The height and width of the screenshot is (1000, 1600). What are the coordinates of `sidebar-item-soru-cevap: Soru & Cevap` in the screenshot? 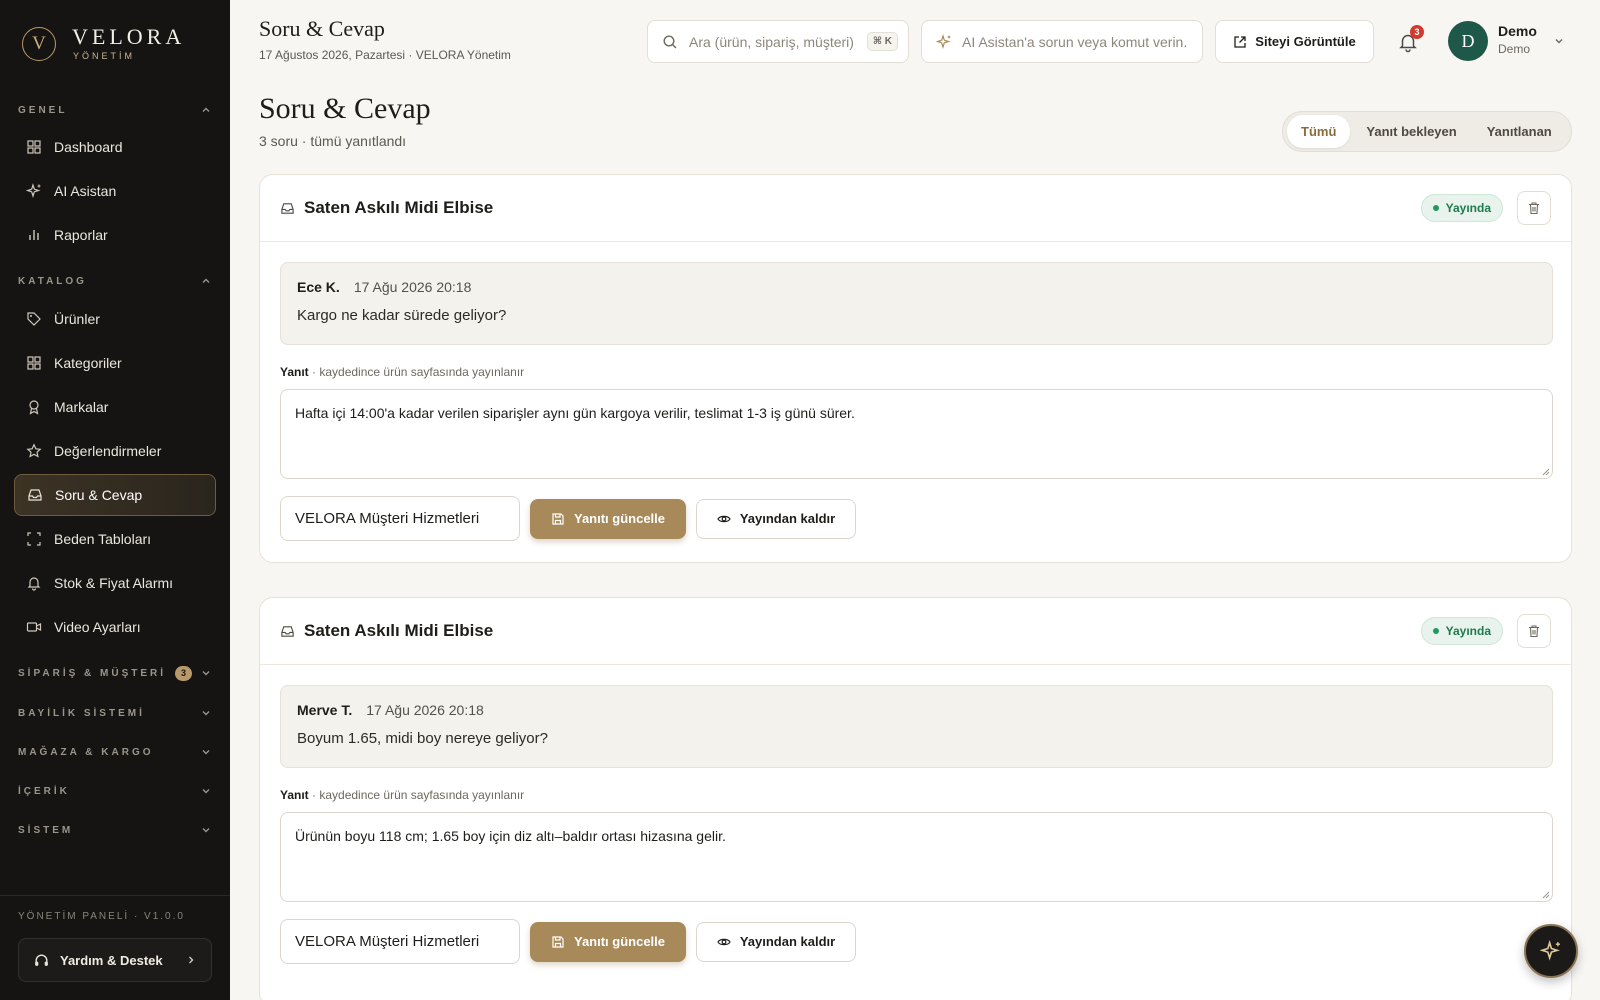 It's located at (115, 495).